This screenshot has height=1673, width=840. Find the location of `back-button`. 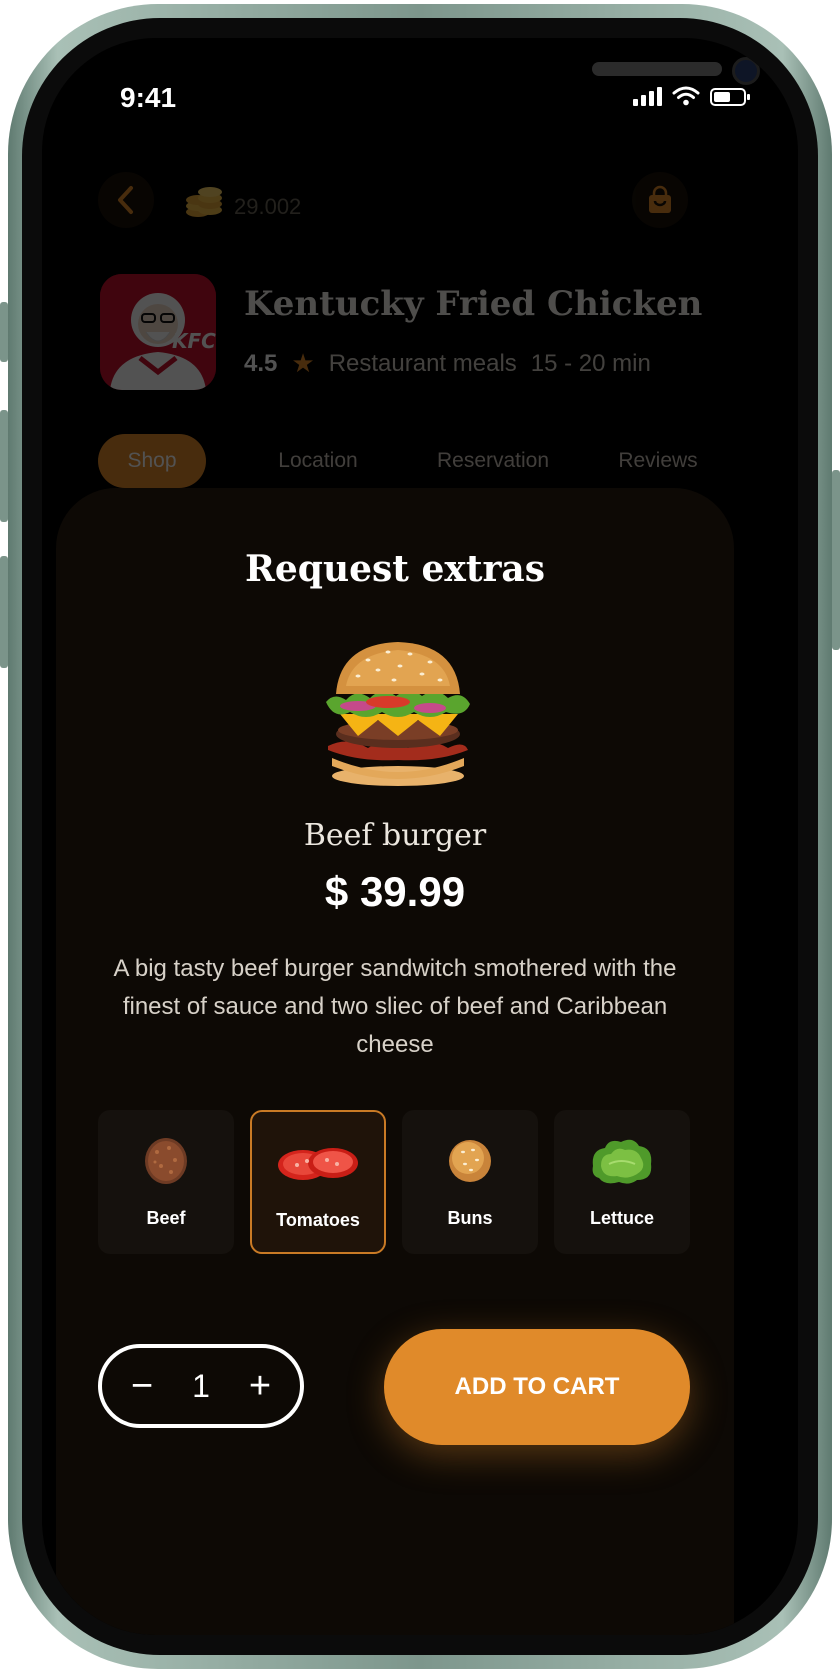

back-button is located at coordinates (126, 200).